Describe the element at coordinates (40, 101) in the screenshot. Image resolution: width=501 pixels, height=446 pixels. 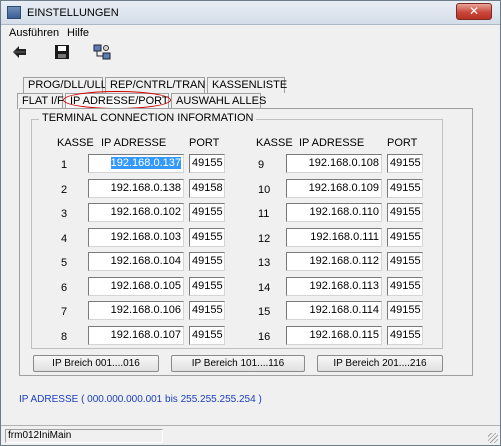
I see `tab-flat-if: FLAT I/F` at that location.